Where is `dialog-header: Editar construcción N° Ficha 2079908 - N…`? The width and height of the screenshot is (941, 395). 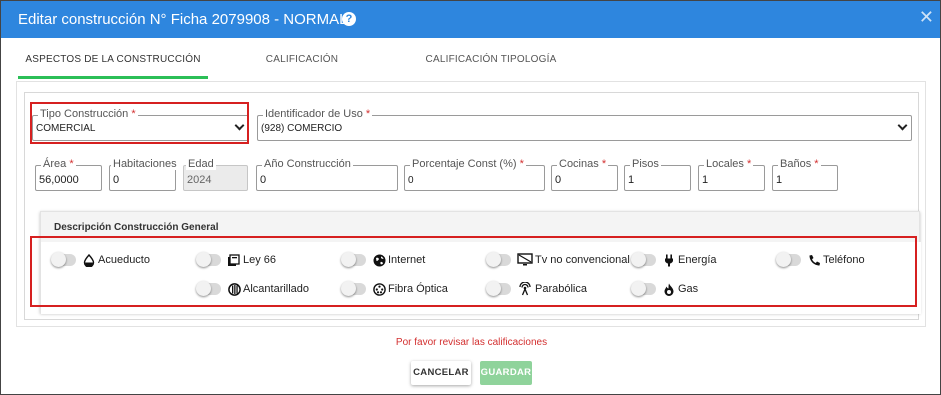
dialog-header: Editar construcción N° Ficha 2079908 - N… is located at coordinates (470, 19).